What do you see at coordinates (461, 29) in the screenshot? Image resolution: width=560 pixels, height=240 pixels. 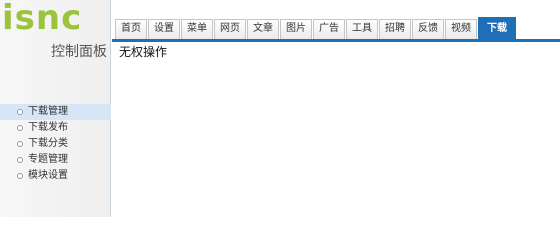 I see `tab-video: 视频` at bounding box center [461, 29].